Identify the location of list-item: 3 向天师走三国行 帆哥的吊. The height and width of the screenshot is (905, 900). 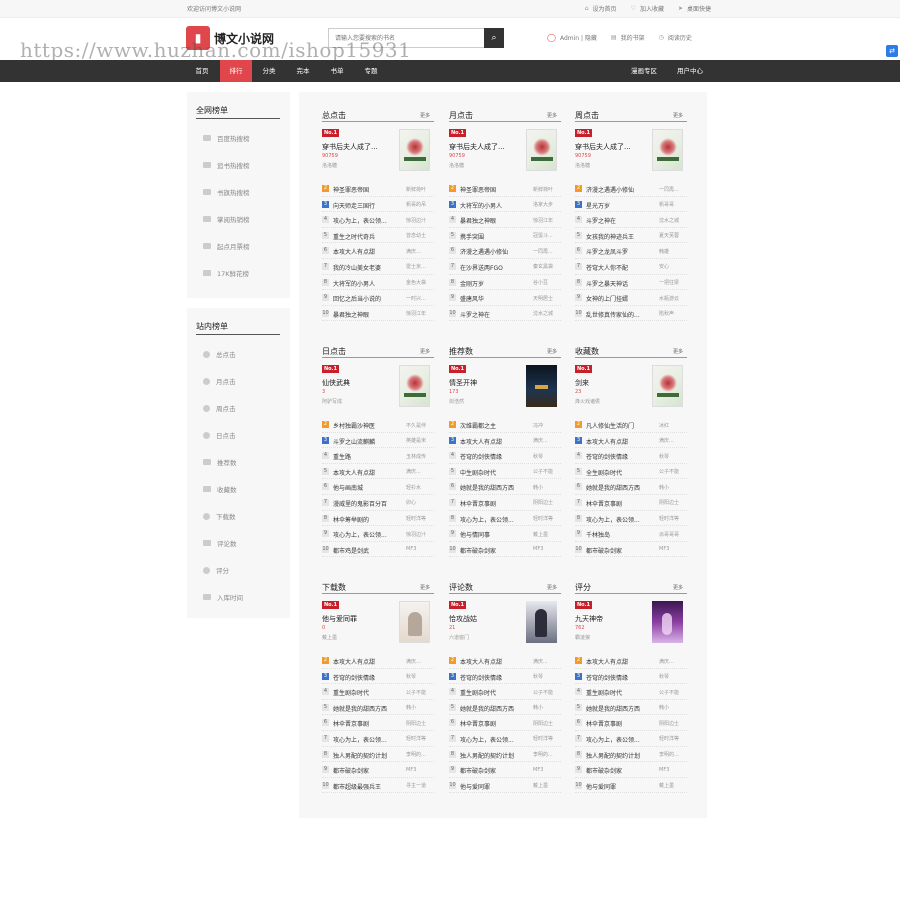
(378, 205).